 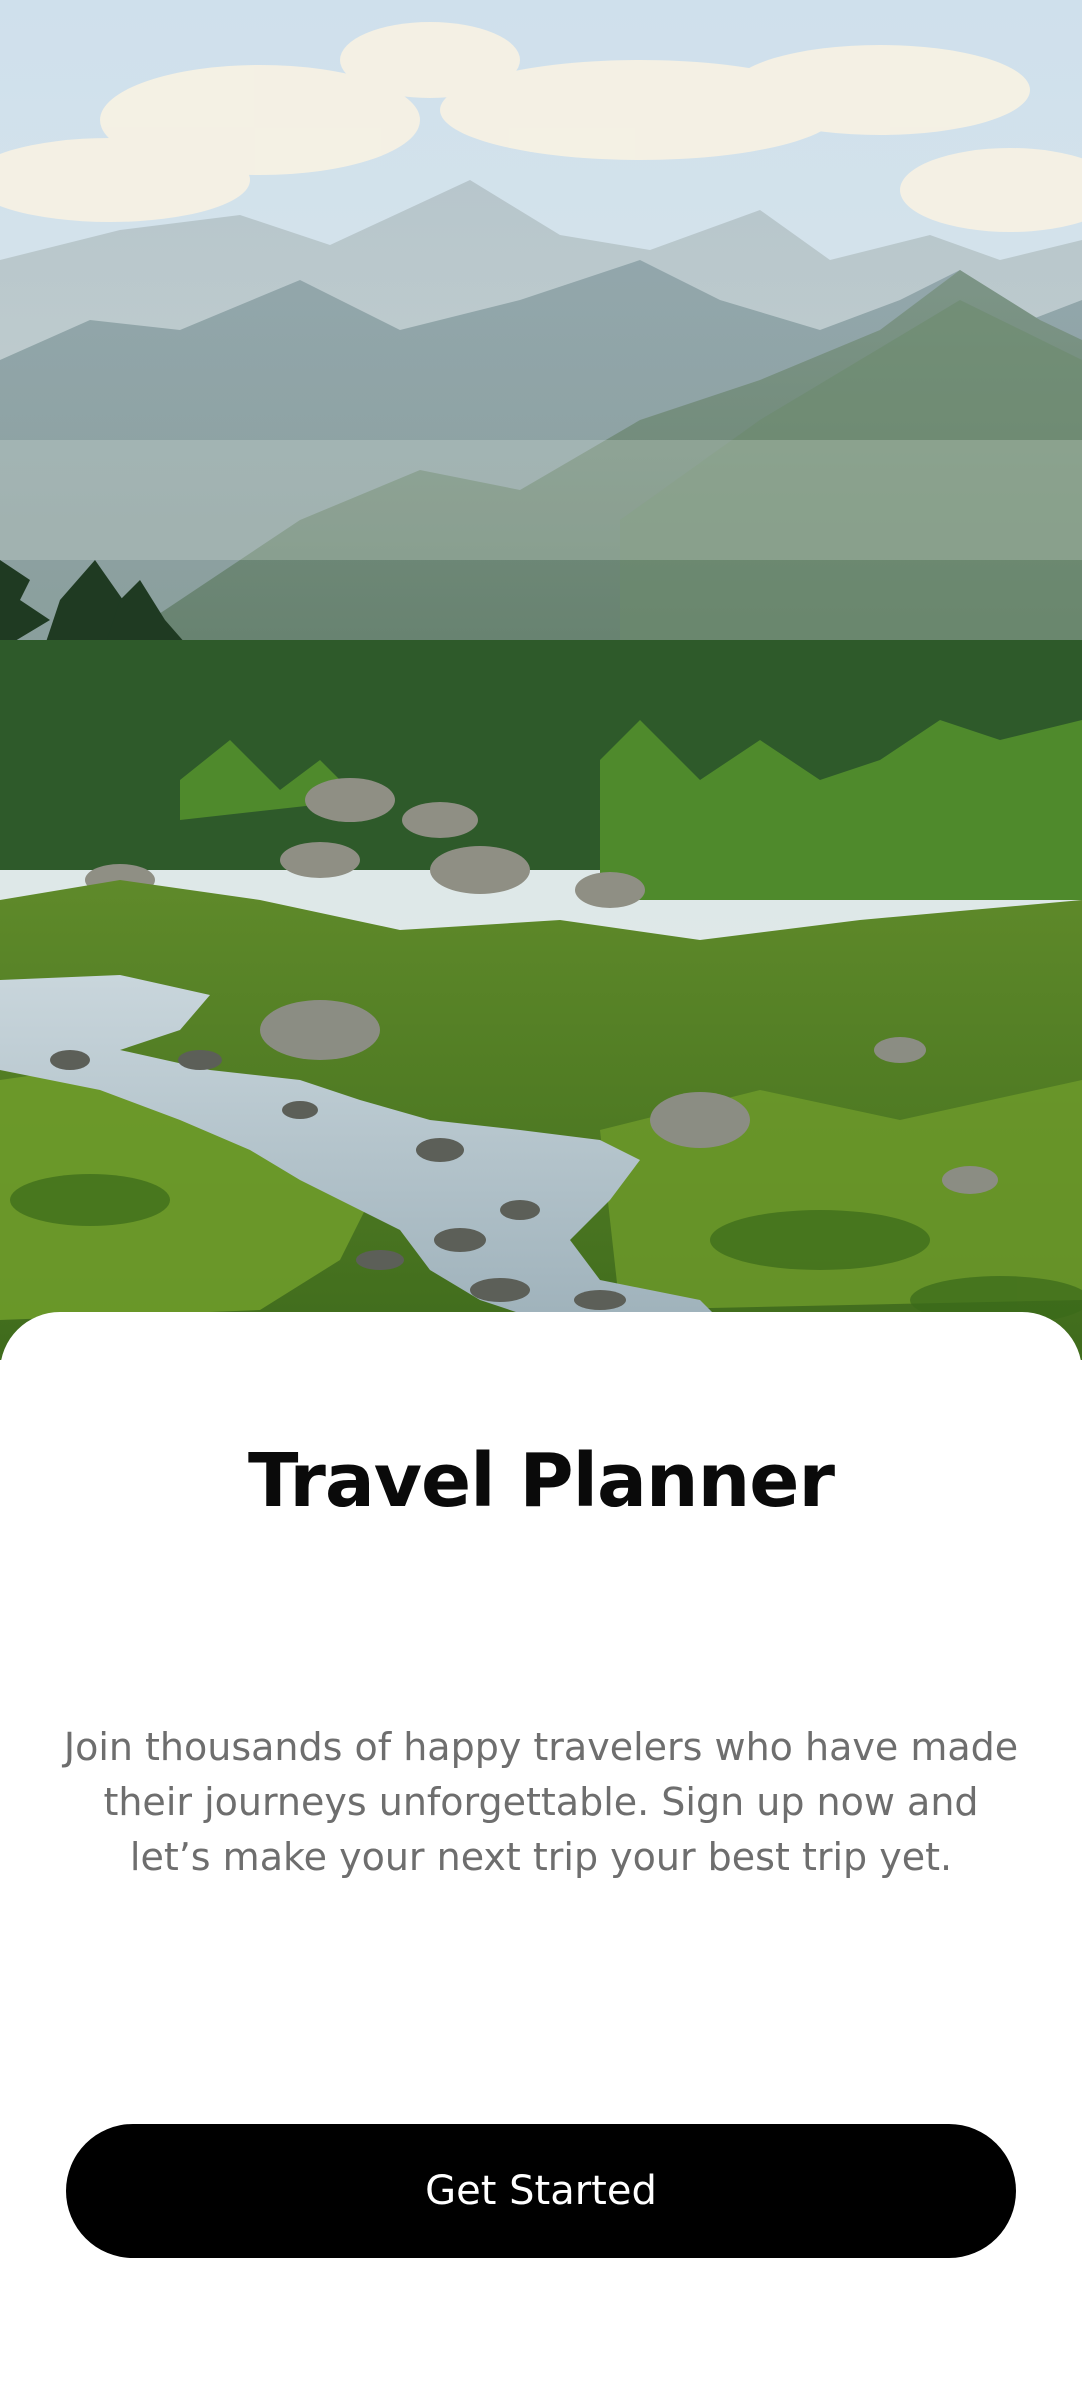 I want to click on get-started-button: Get Started, so click(x=541, y=2191).